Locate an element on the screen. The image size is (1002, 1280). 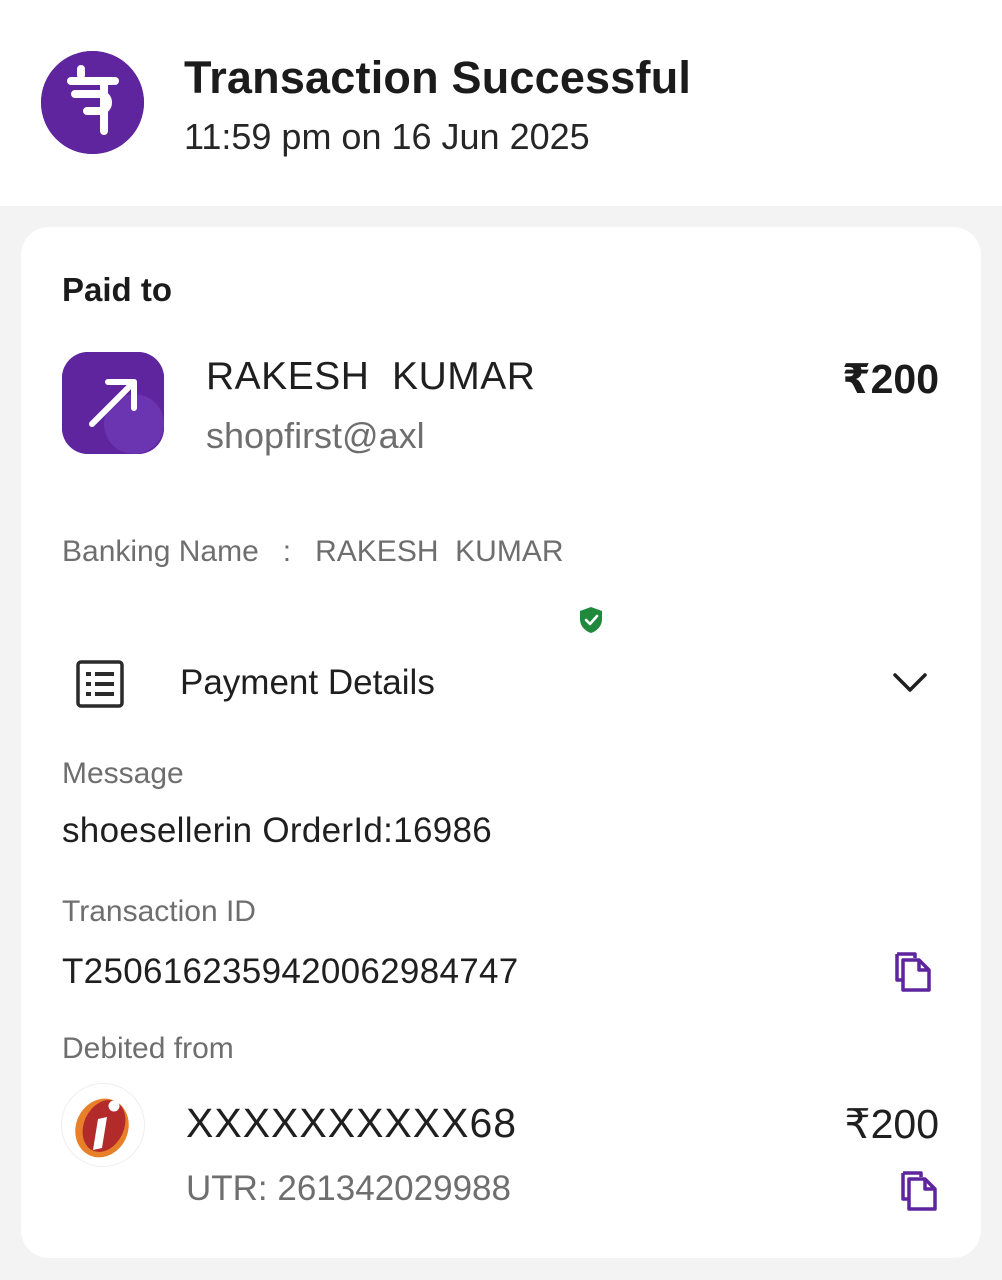
debited-amount: ₹200 is located at coordinates (892, 1124).